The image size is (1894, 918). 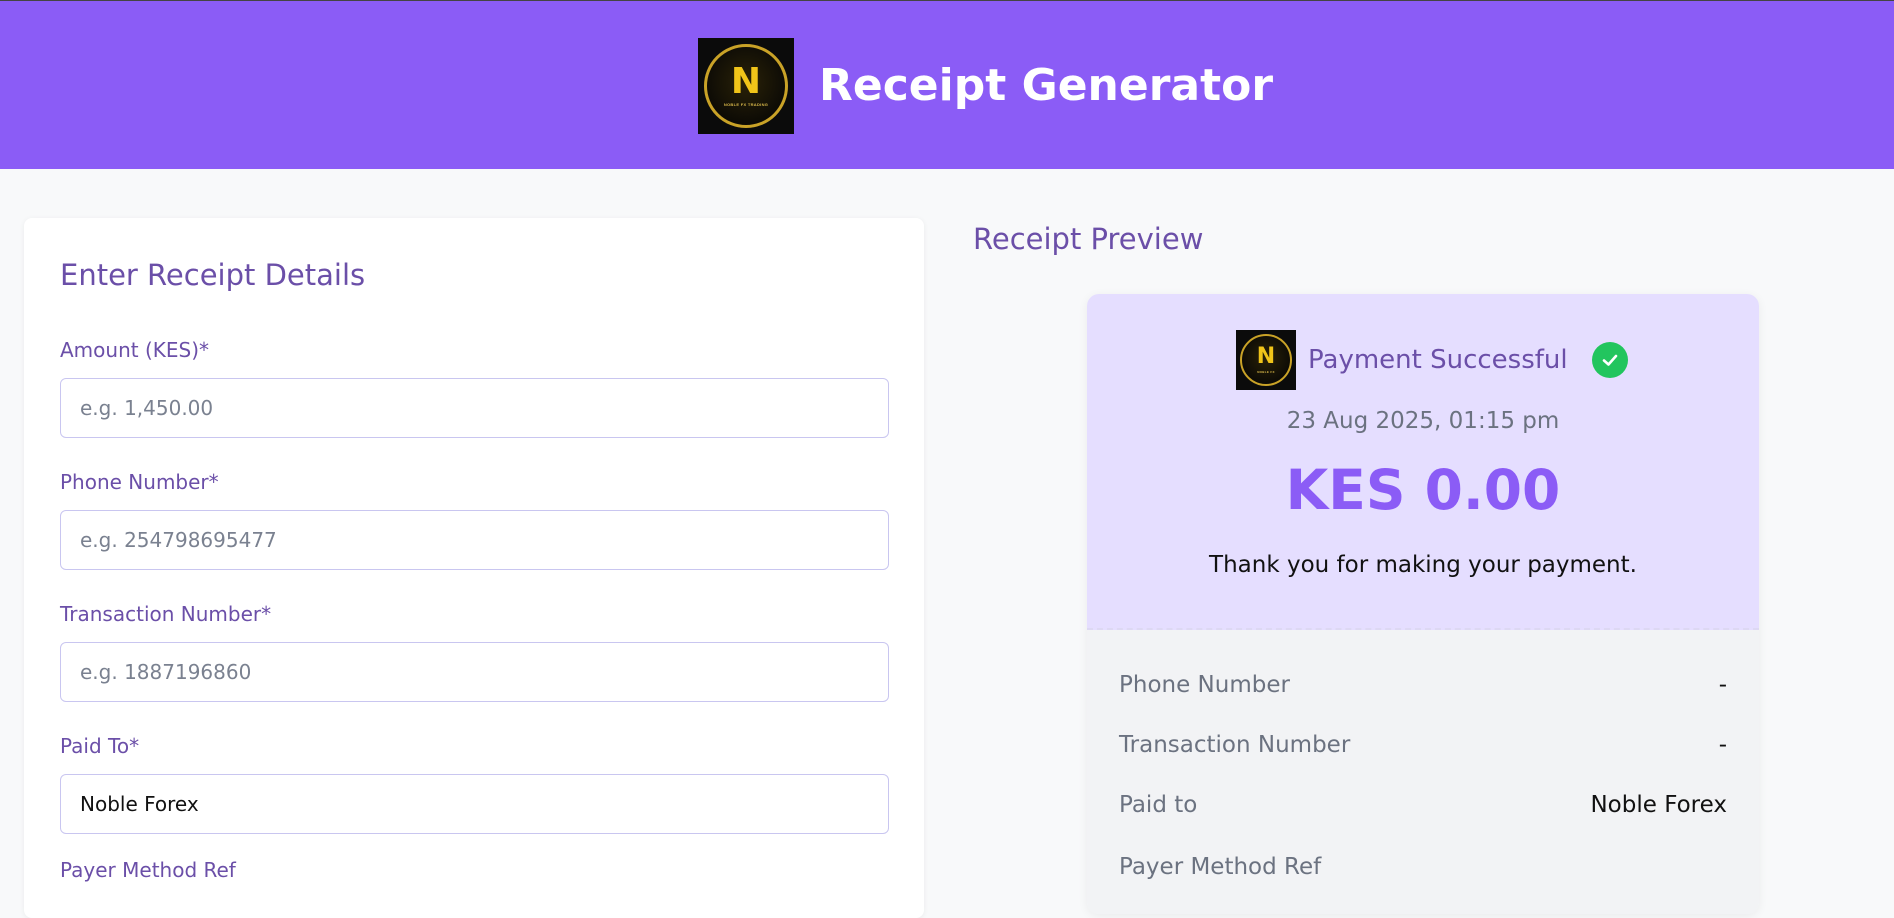 What do you see at coordinates (746, 85) in the screenshot?
I see `logo-icon: N NOBLE FX TRADING` at bounding box center [746, 85].